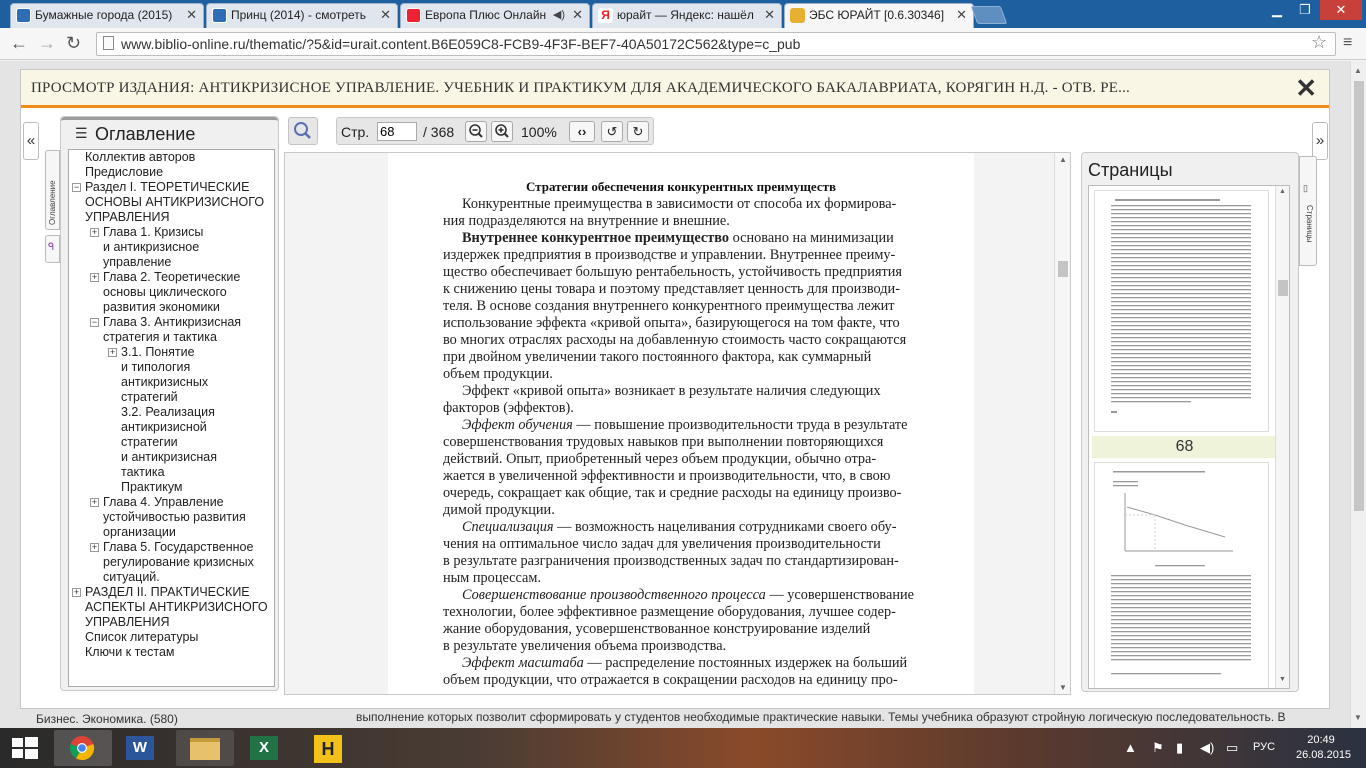 Image resolution: width=1366 pixels, height=768 pixels. I want to click on page-scrollbar: ▲ ▼, so click(1358, 394).